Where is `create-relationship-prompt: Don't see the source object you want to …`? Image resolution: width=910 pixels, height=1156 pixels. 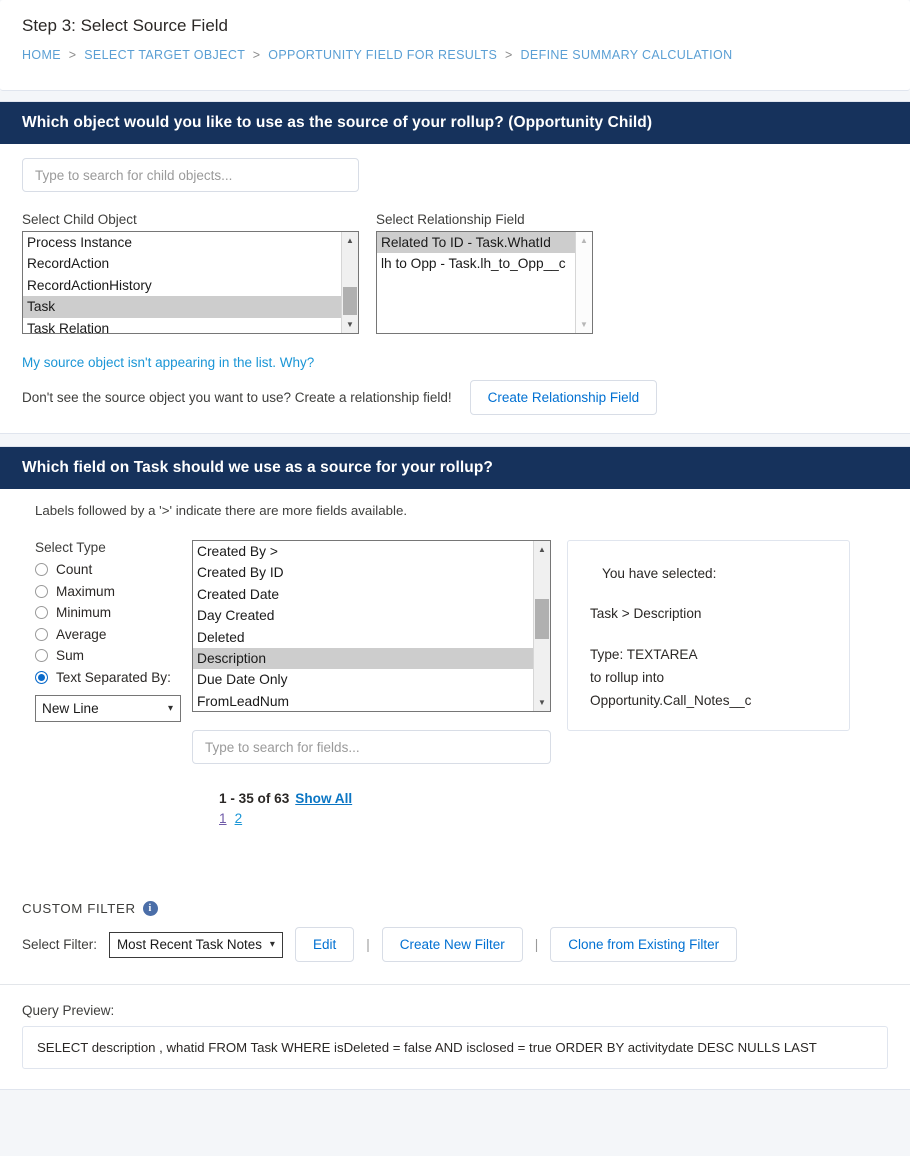
create-relationship-prompt: Don't see the source object you want to … is located at coordinates (237, 397).